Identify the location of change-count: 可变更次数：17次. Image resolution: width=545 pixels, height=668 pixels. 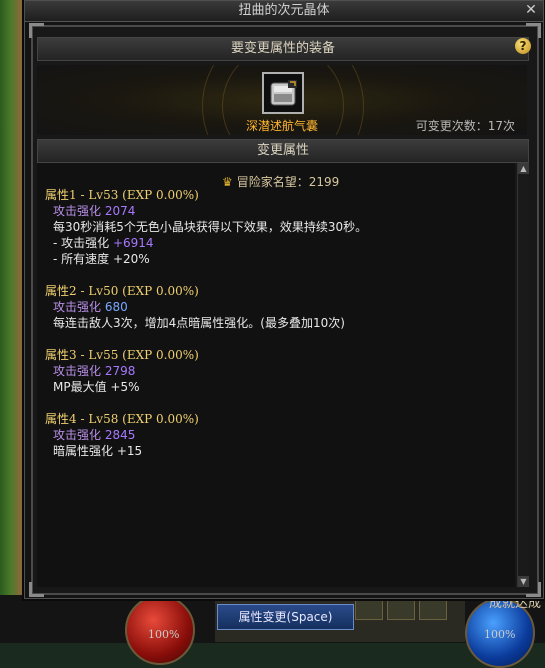
(465, 126).